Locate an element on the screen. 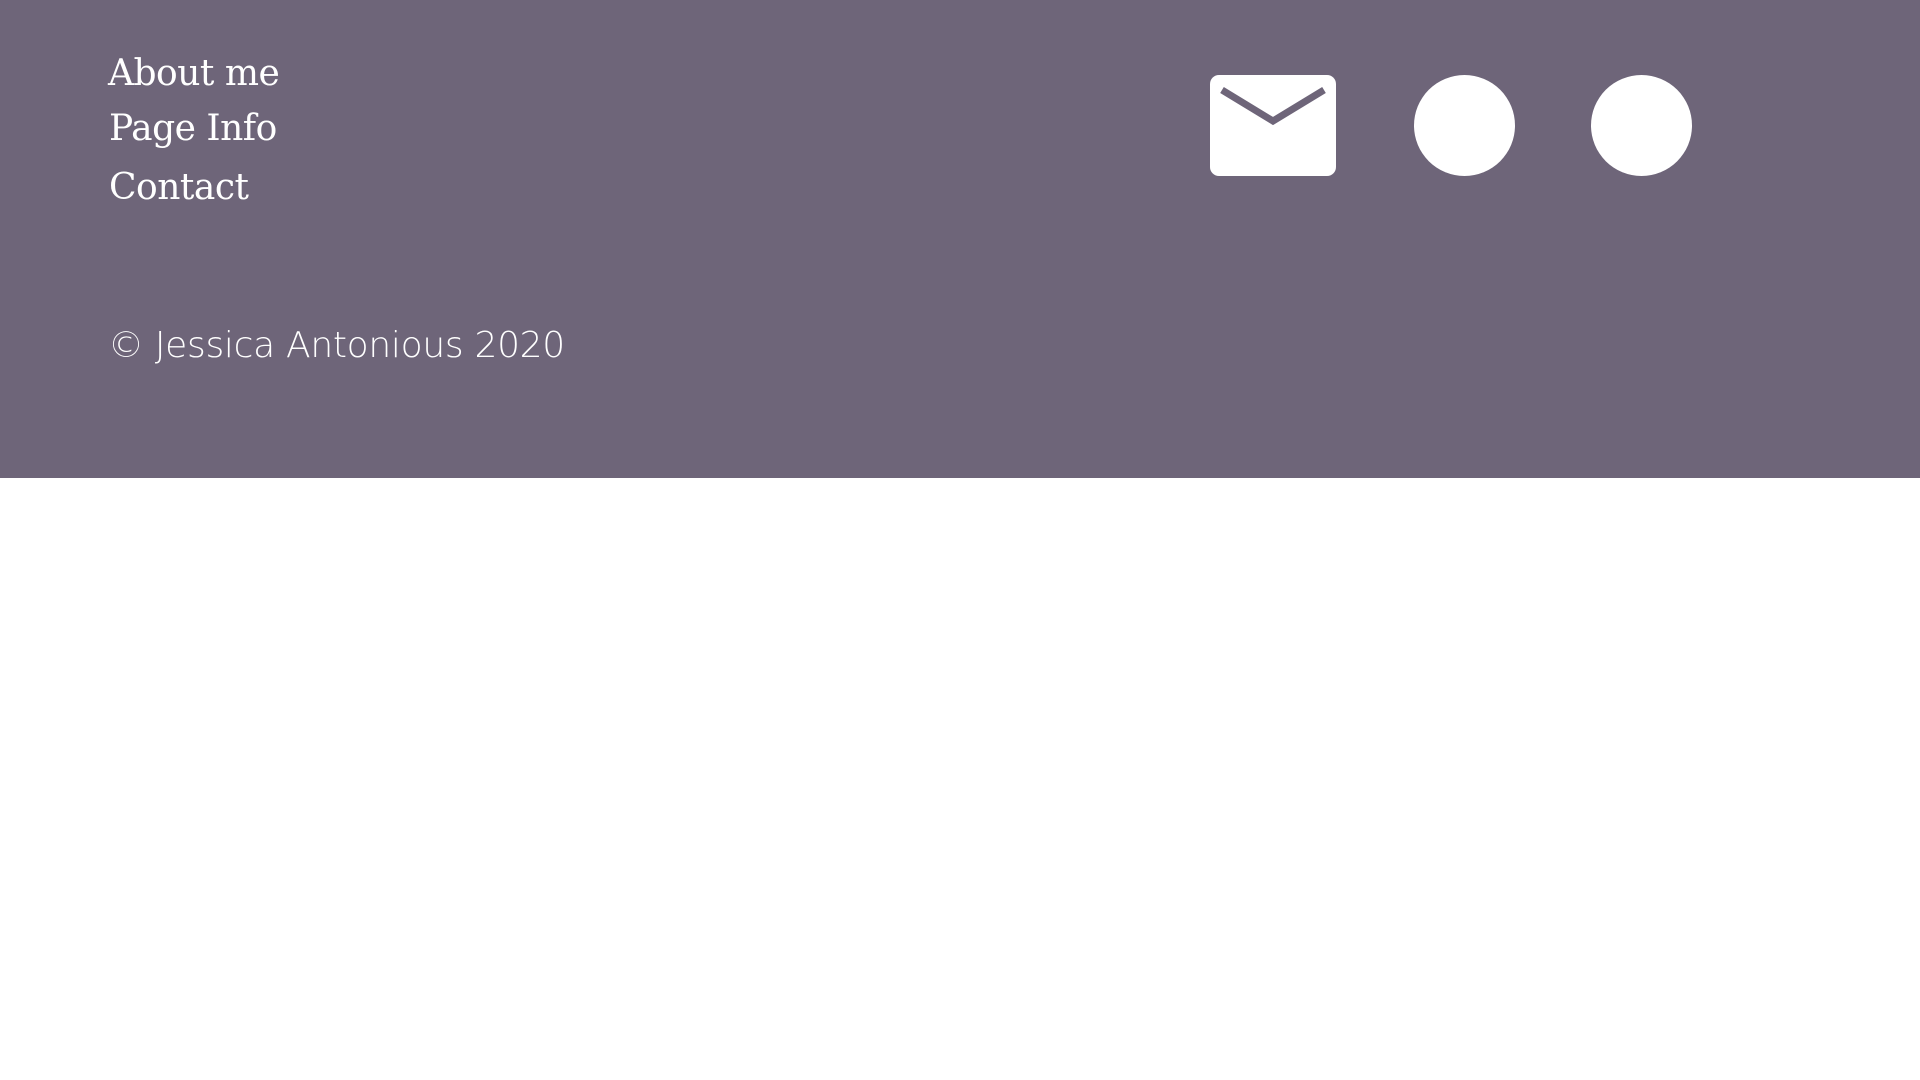 This screenshot has width=1920, height=1080. copyright-text: © Jessica Antonious 2020 is located at coordinates (336, 345).